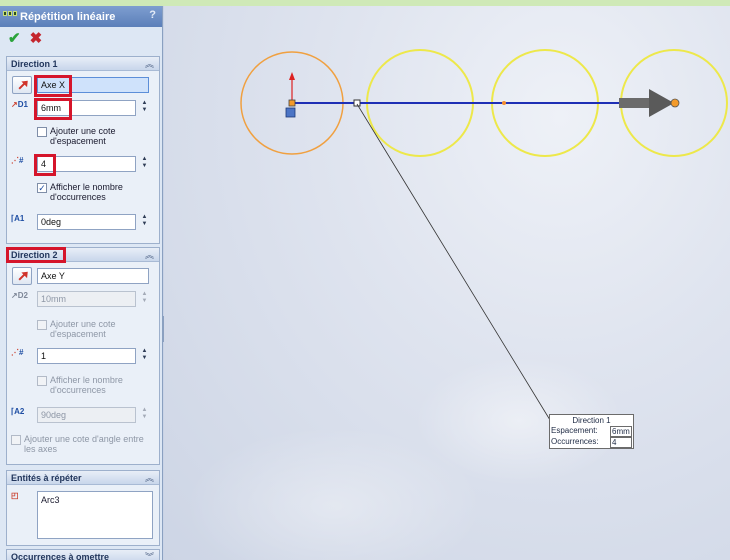  I want to click on direction1-show-count-checkbox: ✓ Afficher le nombre d'occurrences, so click(92, 192).